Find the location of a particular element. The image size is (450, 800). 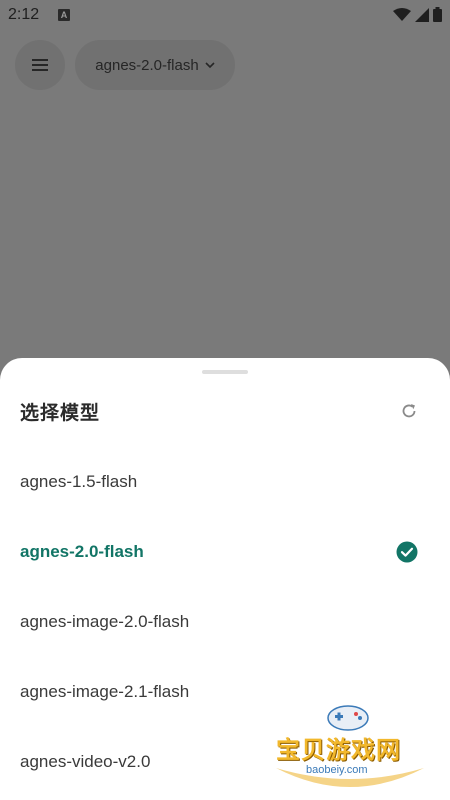

model-chip-label: agnes-2.0-flash is located at coordinates (147, 65).